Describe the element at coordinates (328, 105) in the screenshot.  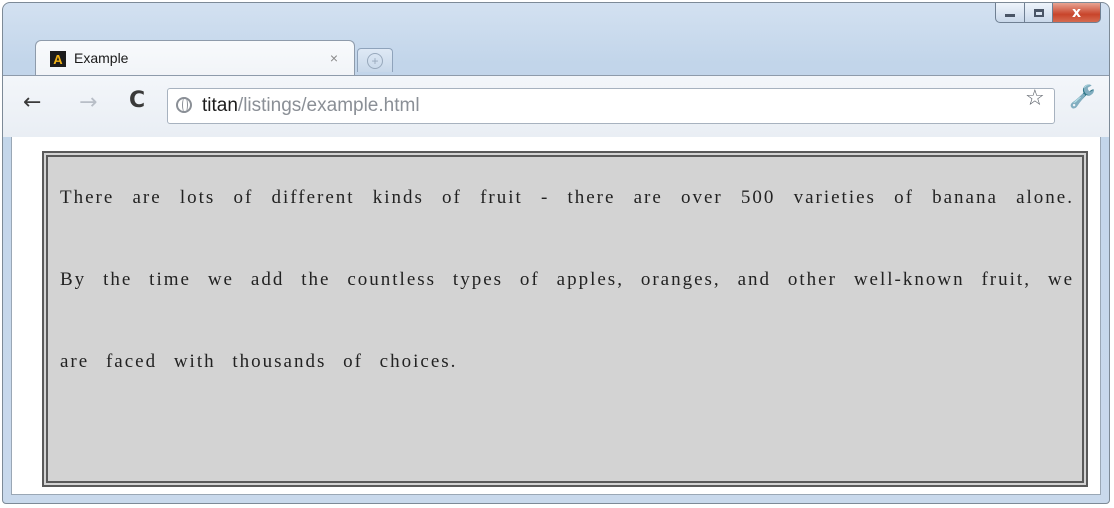
I see `url-path: /listings/example.html` at that location.